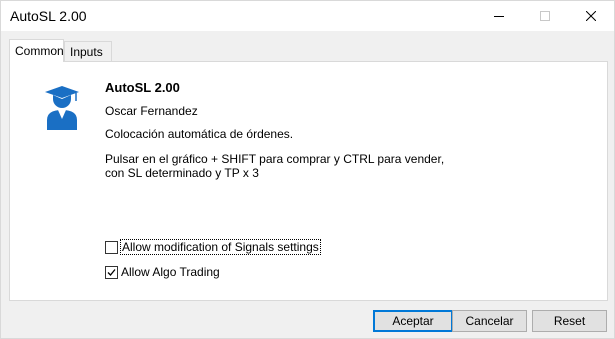  I want to click on tab-inputs: Inputs, so click(88, 51).